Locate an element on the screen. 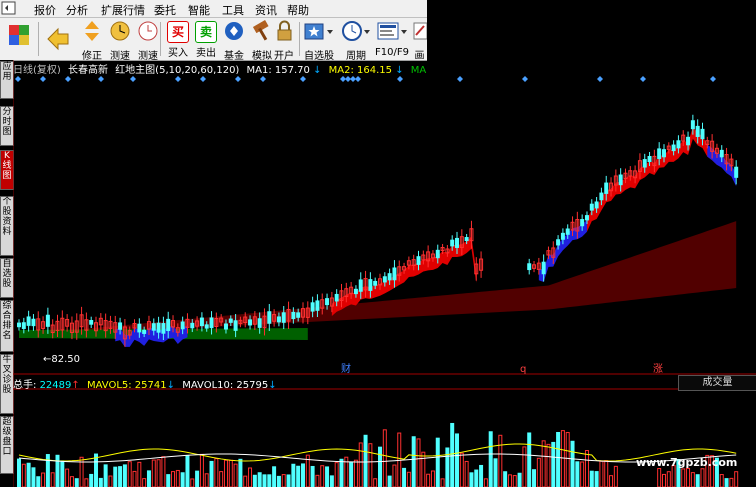  tab-watchlist: 自选股 is located at coordinates (7, 278).